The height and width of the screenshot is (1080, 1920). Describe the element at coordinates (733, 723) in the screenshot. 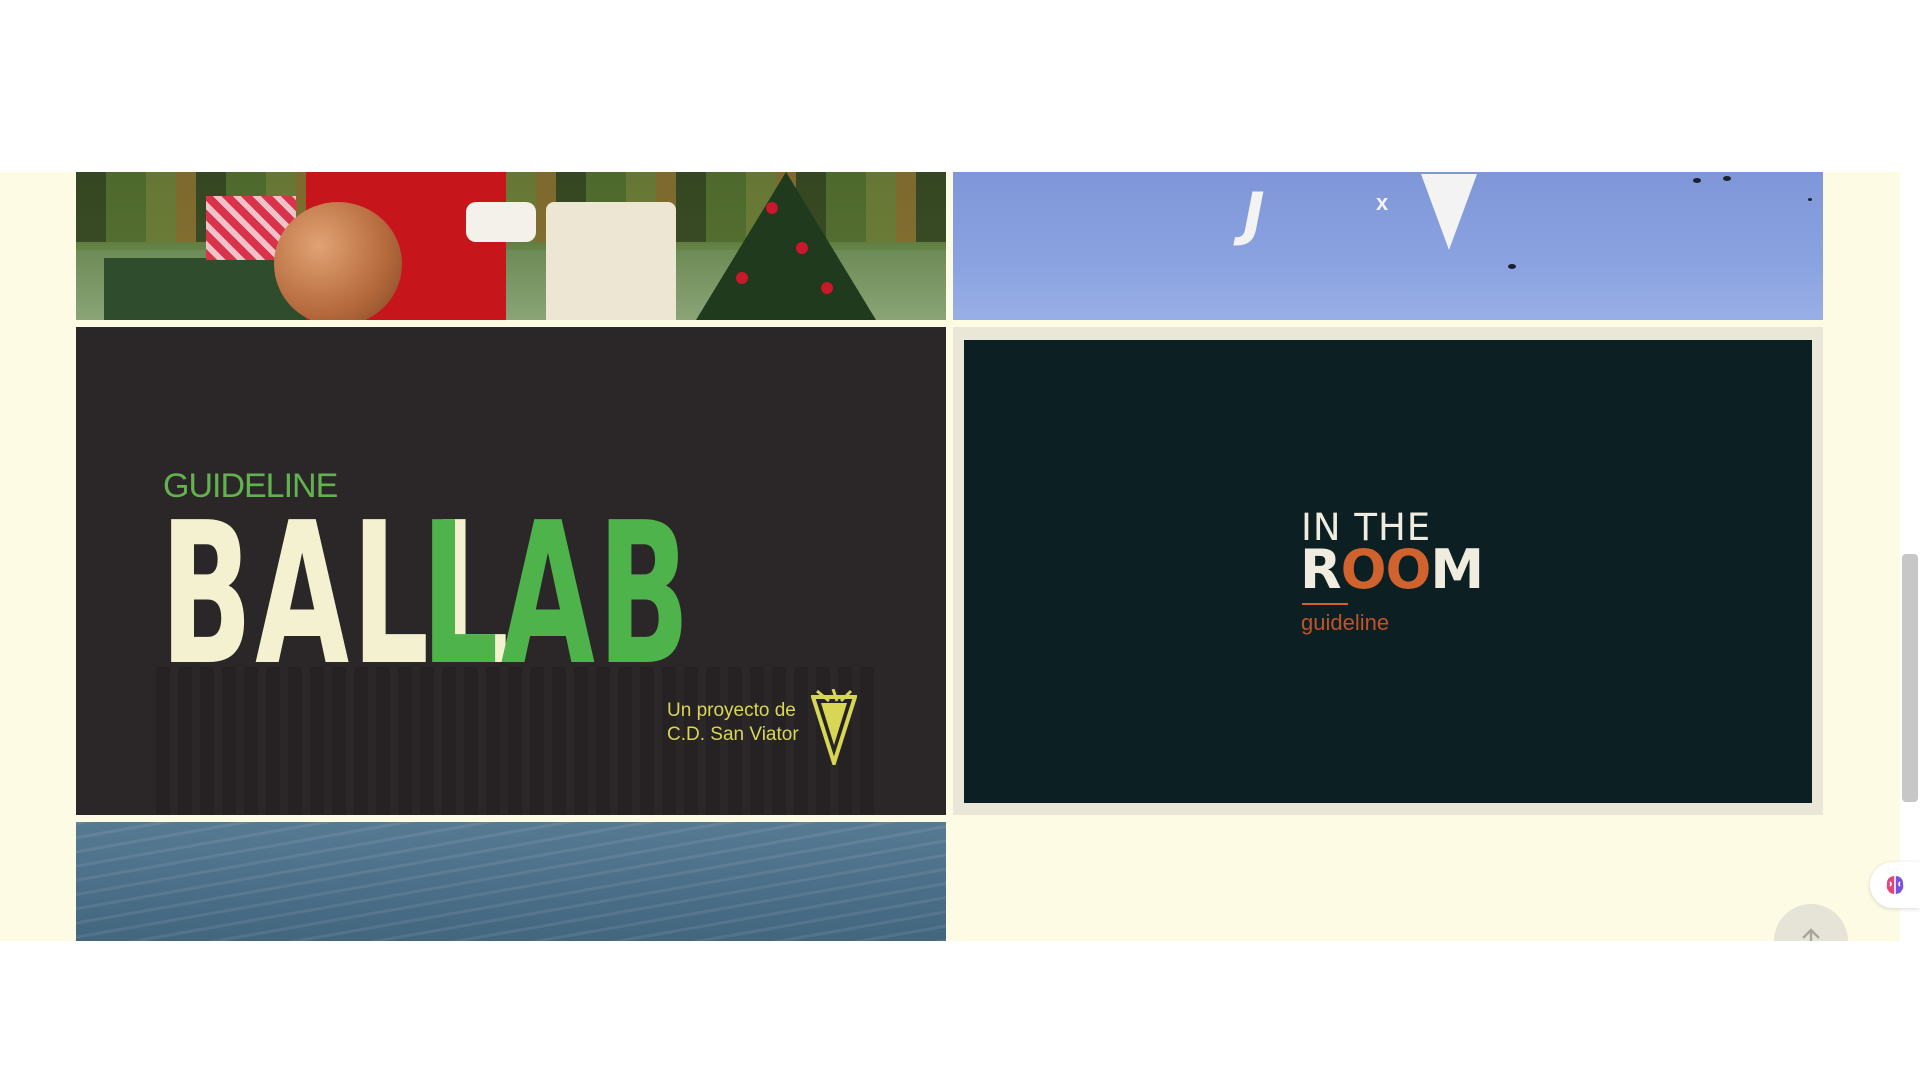

I see `ball-lab-credit: Un proyecto de C.D. San Viator` at that location.